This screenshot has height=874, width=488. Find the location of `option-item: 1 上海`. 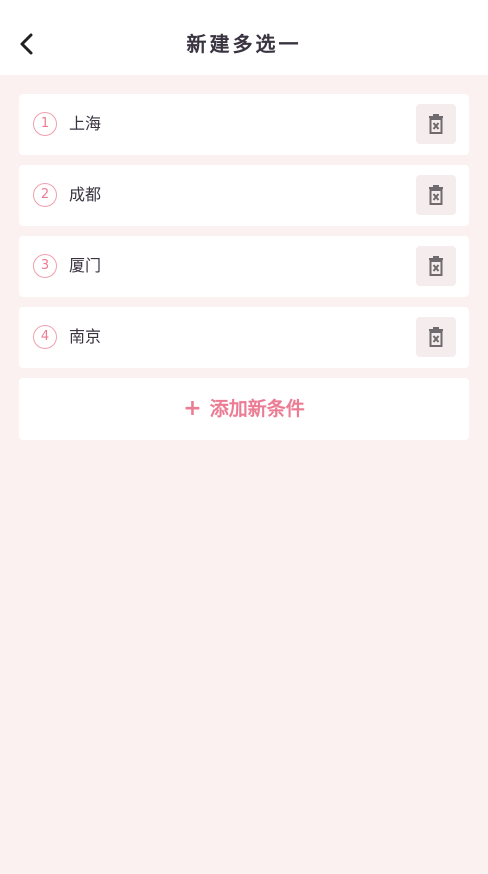

option-item: 1 上海 is located at coordinates (244, 124).